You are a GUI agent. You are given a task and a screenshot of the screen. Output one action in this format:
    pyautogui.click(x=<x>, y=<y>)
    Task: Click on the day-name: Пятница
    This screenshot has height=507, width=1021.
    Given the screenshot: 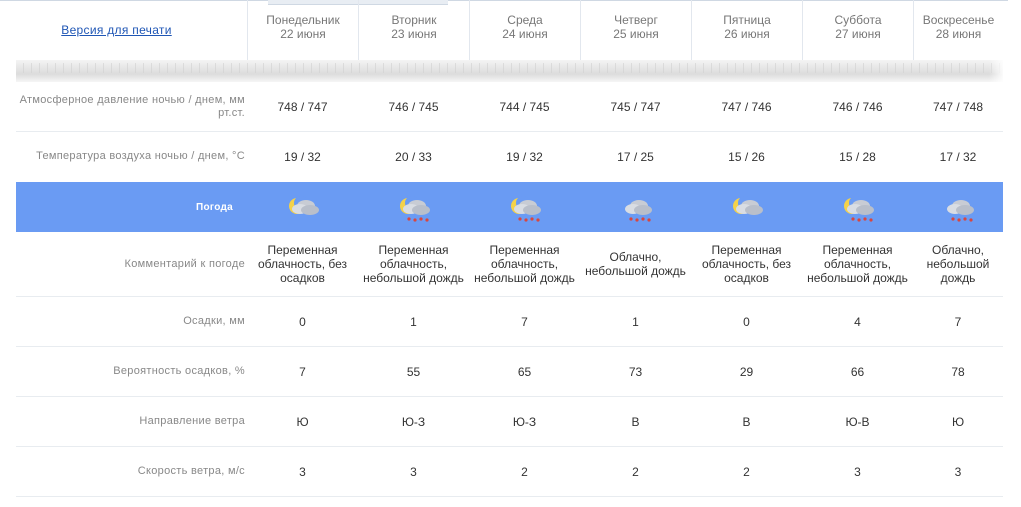 What is the action you would take?
    pyautogui.click(x=747, y=20)
    